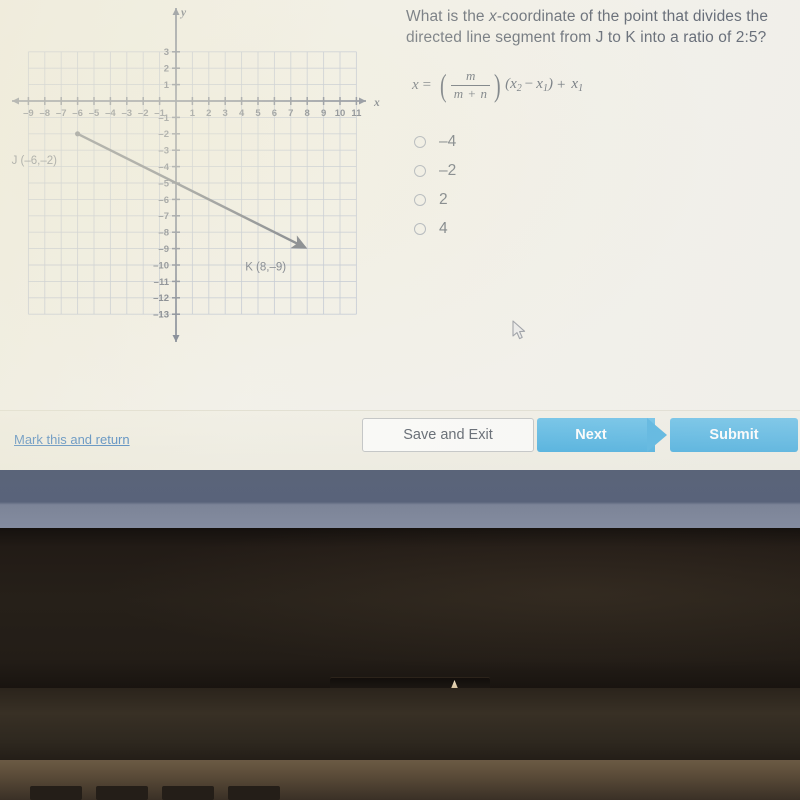 This screenshot has height=800, width=800. What do you see at coordinates (167, 85) in the screenshot?
I see `y-tick-label: 1` at bounding box center [167, 85].